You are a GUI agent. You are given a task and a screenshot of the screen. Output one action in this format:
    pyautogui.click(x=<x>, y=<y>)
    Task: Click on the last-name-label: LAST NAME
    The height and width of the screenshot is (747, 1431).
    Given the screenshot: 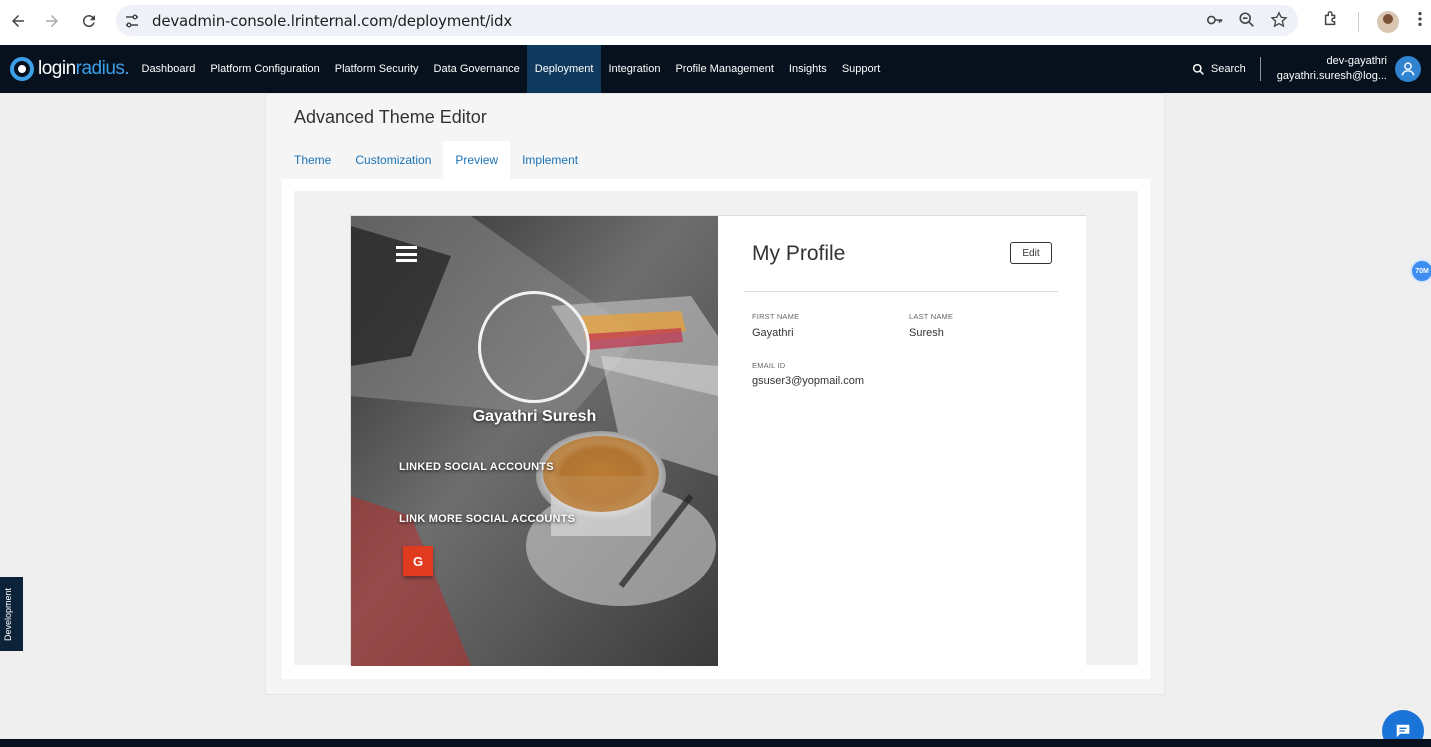 What is the action you would take?
    pyautogui.click(x=931, y=316)
    